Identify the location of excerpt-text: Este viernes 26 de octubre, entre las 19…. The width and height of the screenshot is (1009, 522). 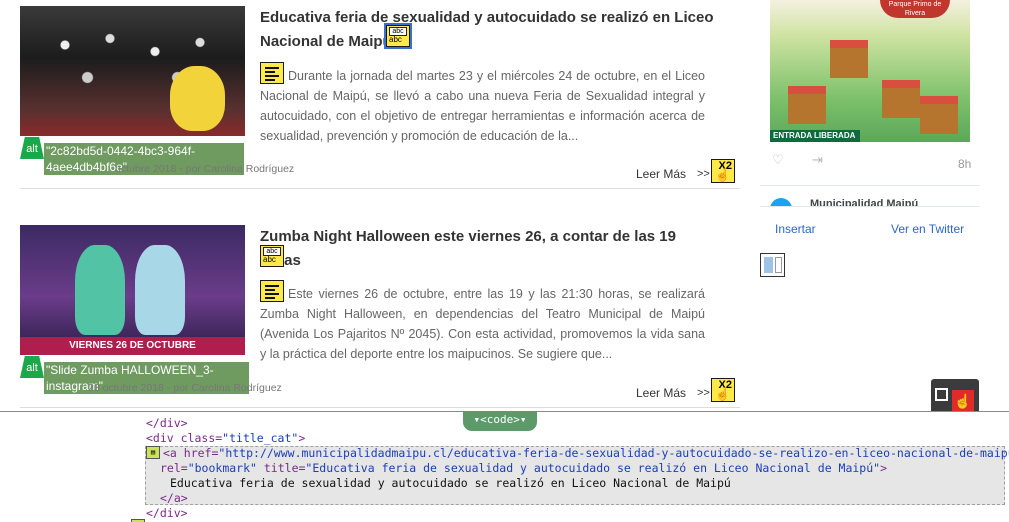
(482, 324).